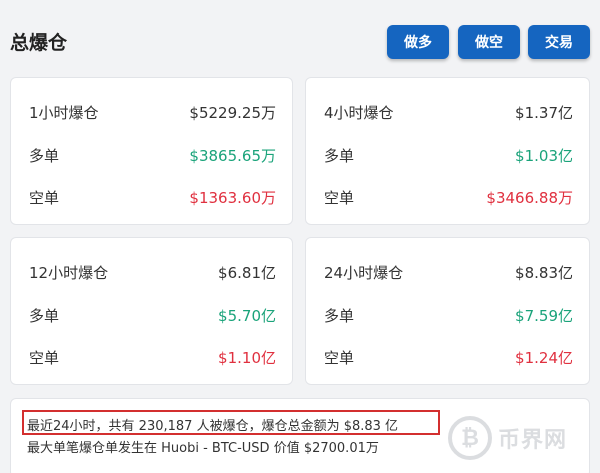 This screenshot has height=473, width=600. I want to click on period-label: 24小时爆仓, so click(364, 272).